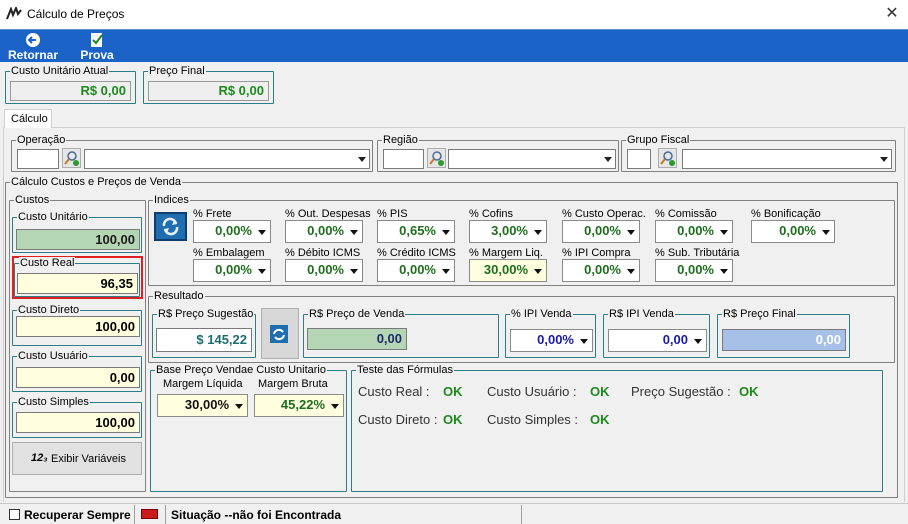 This screenshot has height=524, width=908. What do you see at coordinates (227, 159) in the screenshot?
I see `operacao-select` at bounding box center [227, 159].